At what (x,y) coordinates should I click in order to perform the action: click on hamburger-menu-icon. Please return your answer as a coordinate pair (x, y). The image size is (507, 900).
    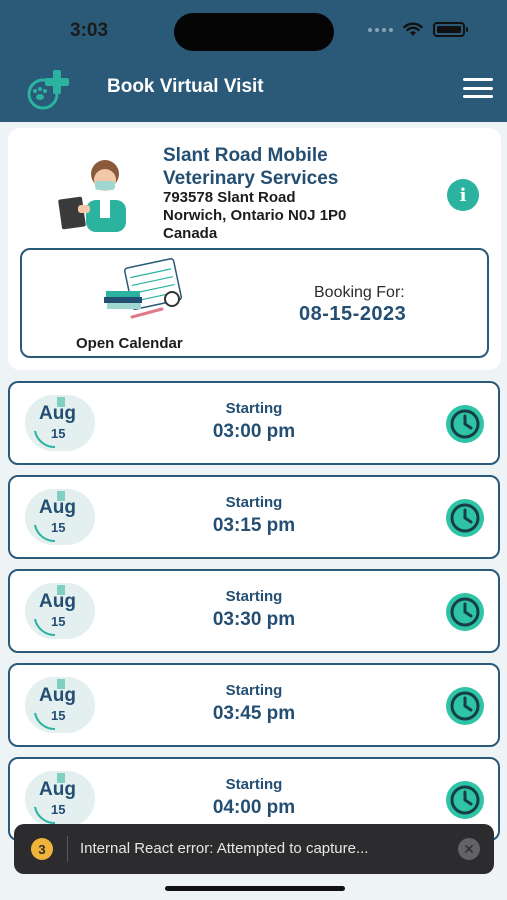
    Looking at the image, I should click on (478, 88).